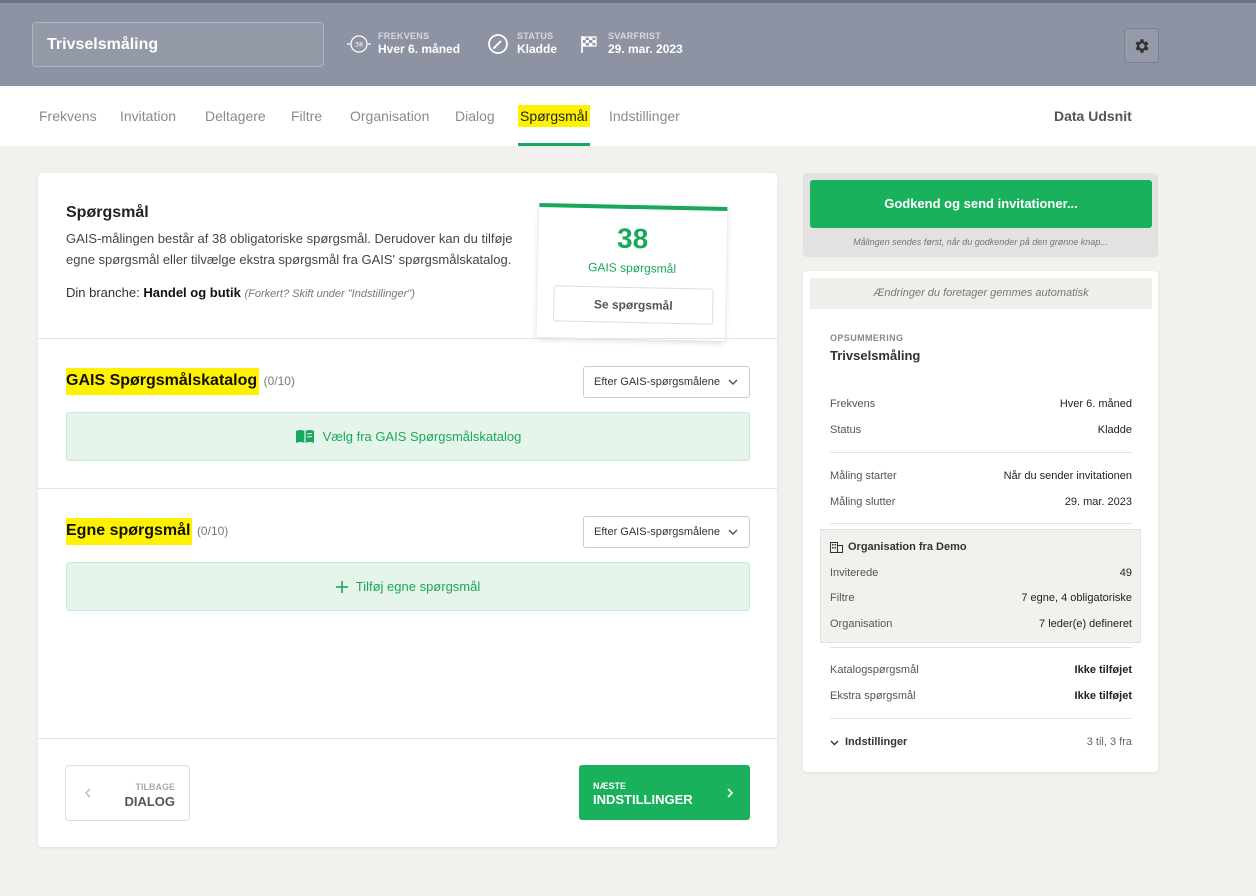 The width and height of the screenshot is (1256, 896). What do you see at coordinates (863, 476) in the screenshot?
I see `summary-row-key: Måling starter` at bounding box center [863, 476].